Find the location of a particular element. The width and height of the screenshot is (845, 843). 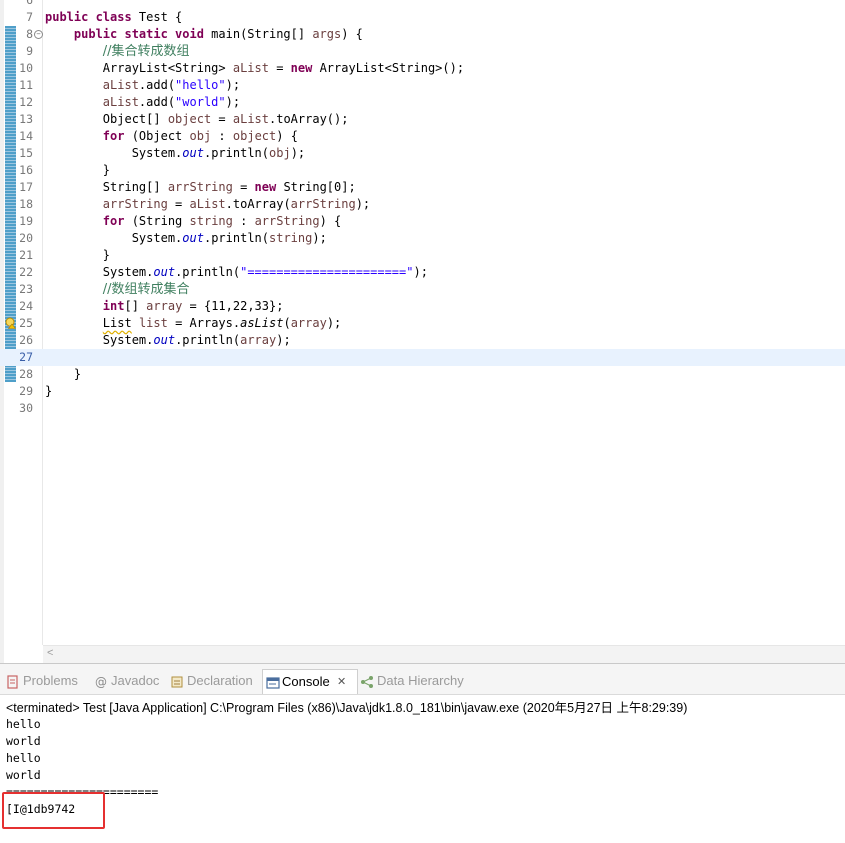

code-line-23: 23 //数组转成集合 is located at coordinates (422, 289).